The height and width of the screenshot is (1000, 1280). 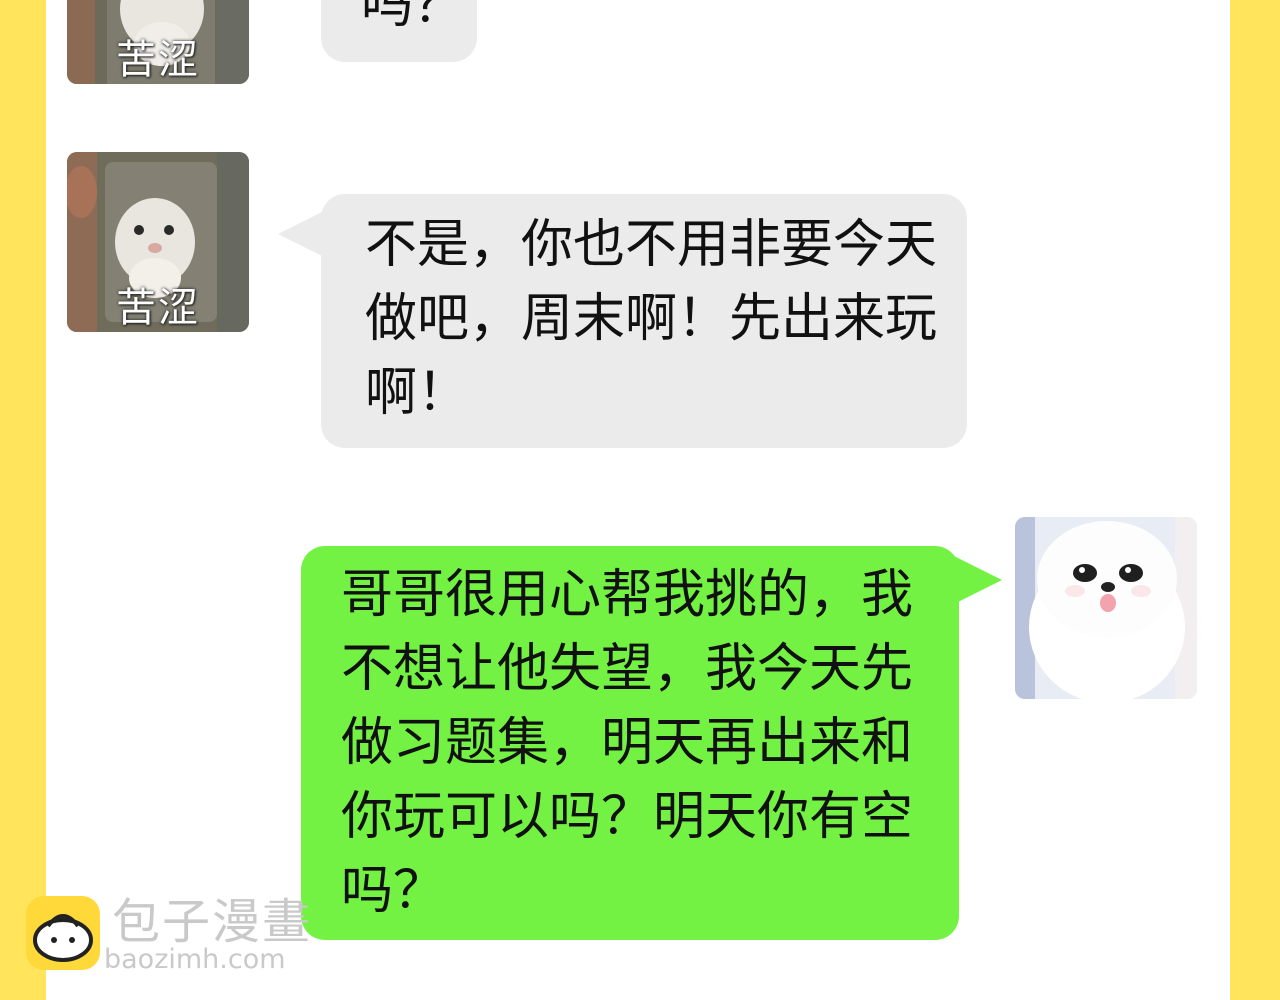 I want to click on message-bubble: 吗？, so click(x=399, y=31).